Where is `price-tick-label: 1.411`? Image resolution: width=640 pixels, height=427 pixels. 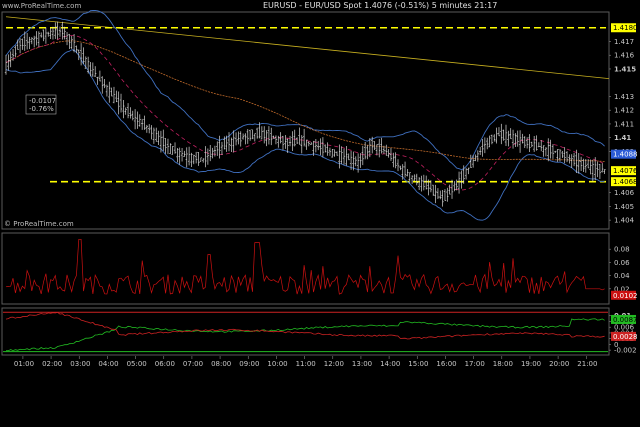
price-tick-label: 1.411 is located at coordinates (624, 124).